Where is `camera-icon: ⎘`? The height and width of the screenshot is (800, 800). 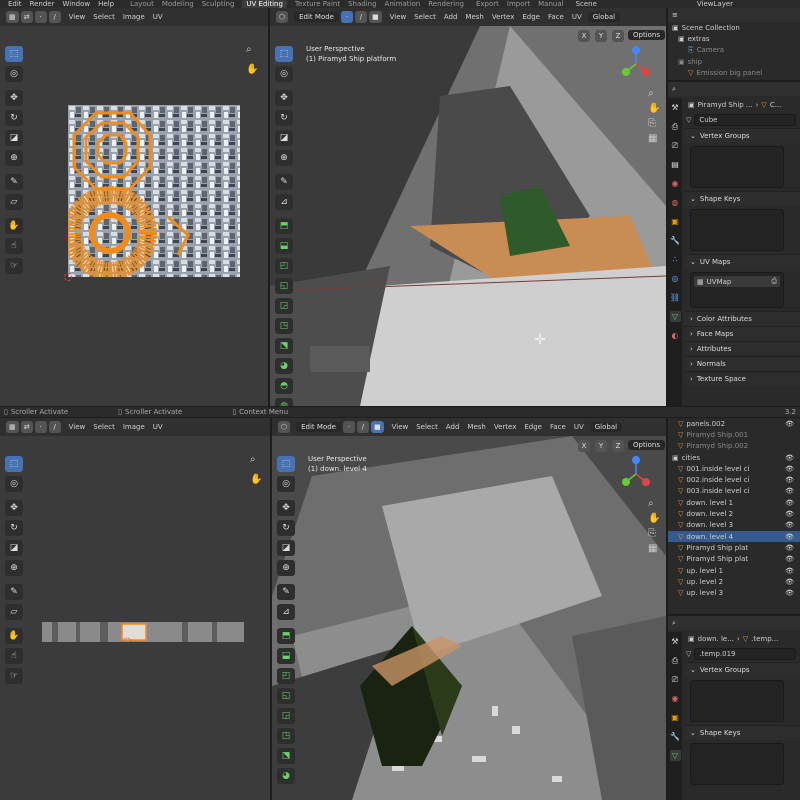
camera-icon: ⎘ is located at coordinates (654, 123).